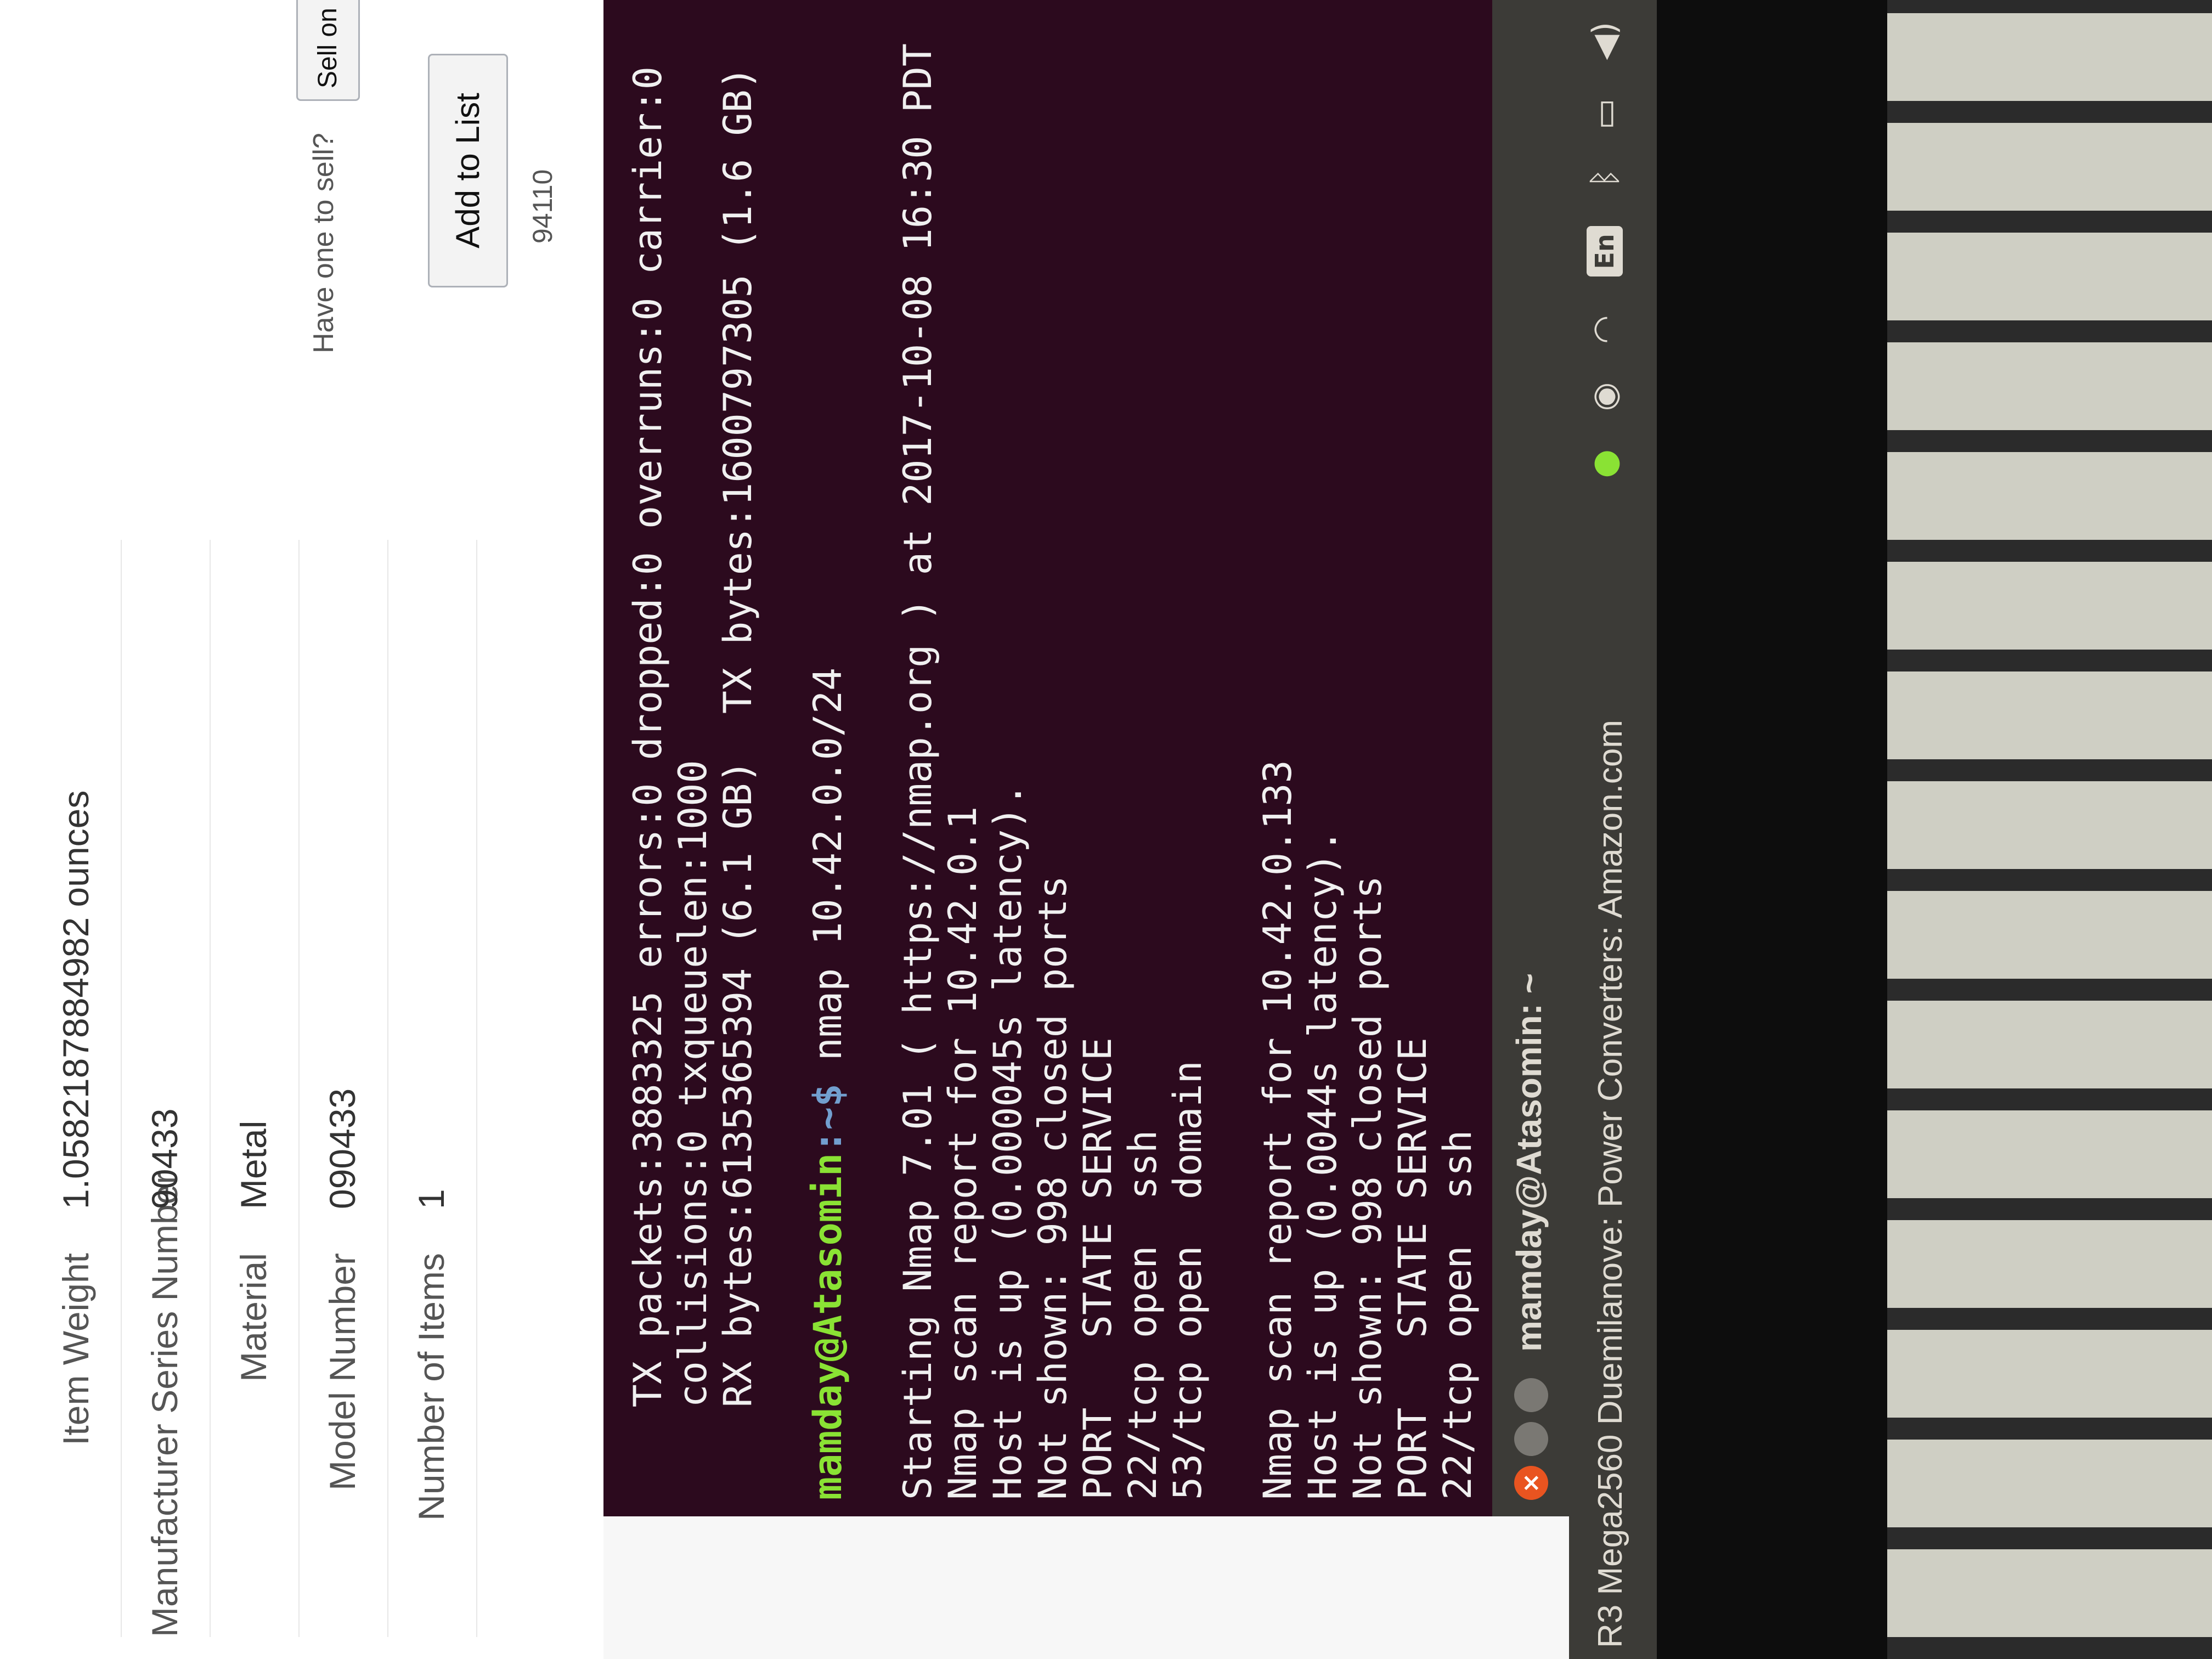 This screenshot has height=1659, width=2212. I want to click on discord-icon: ◉, so click(1604, 397).